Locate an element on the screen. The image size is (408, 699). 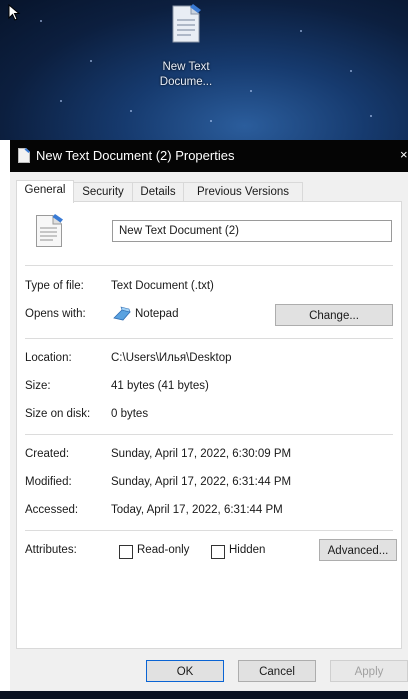
tab-general: General is located at coordinates (45, 191).